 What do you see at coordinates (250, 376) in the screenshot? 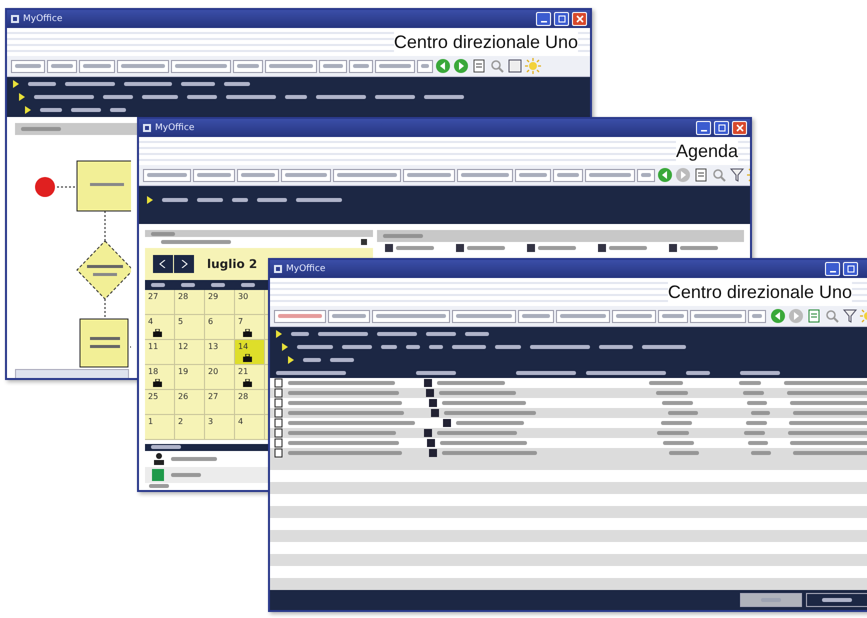
I see `day-cell: 21` at bounding box center [250, 376].